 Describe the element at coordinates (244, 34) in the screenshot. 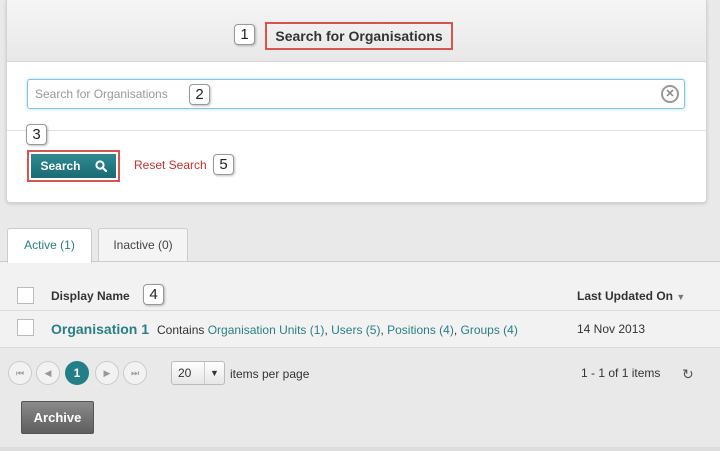

I see `callout-1: 1` at that location.